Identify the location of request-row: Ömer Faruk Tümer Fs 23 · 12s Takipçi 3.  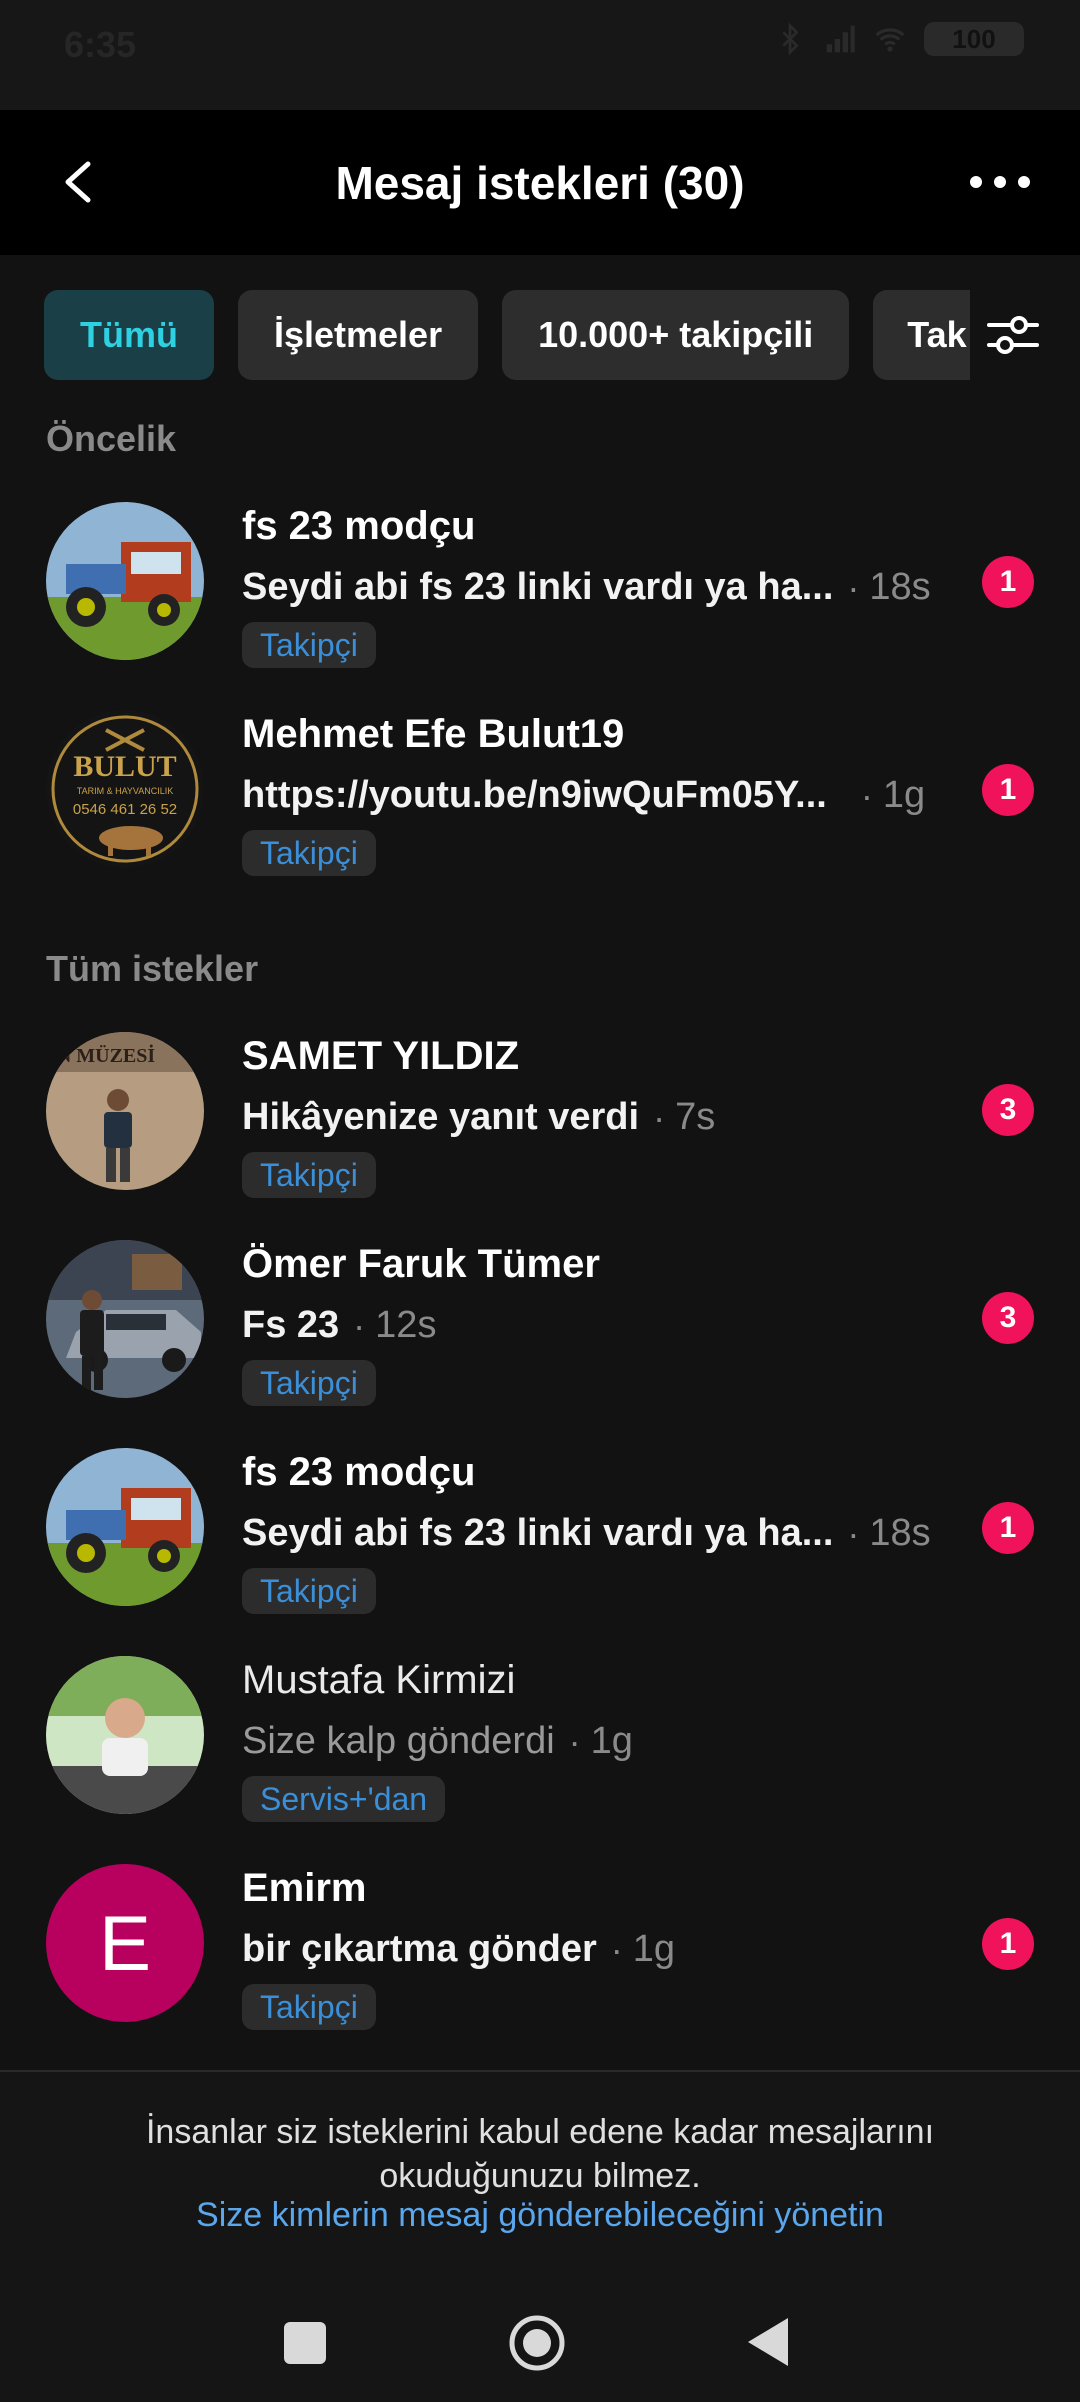
(540, 1340).